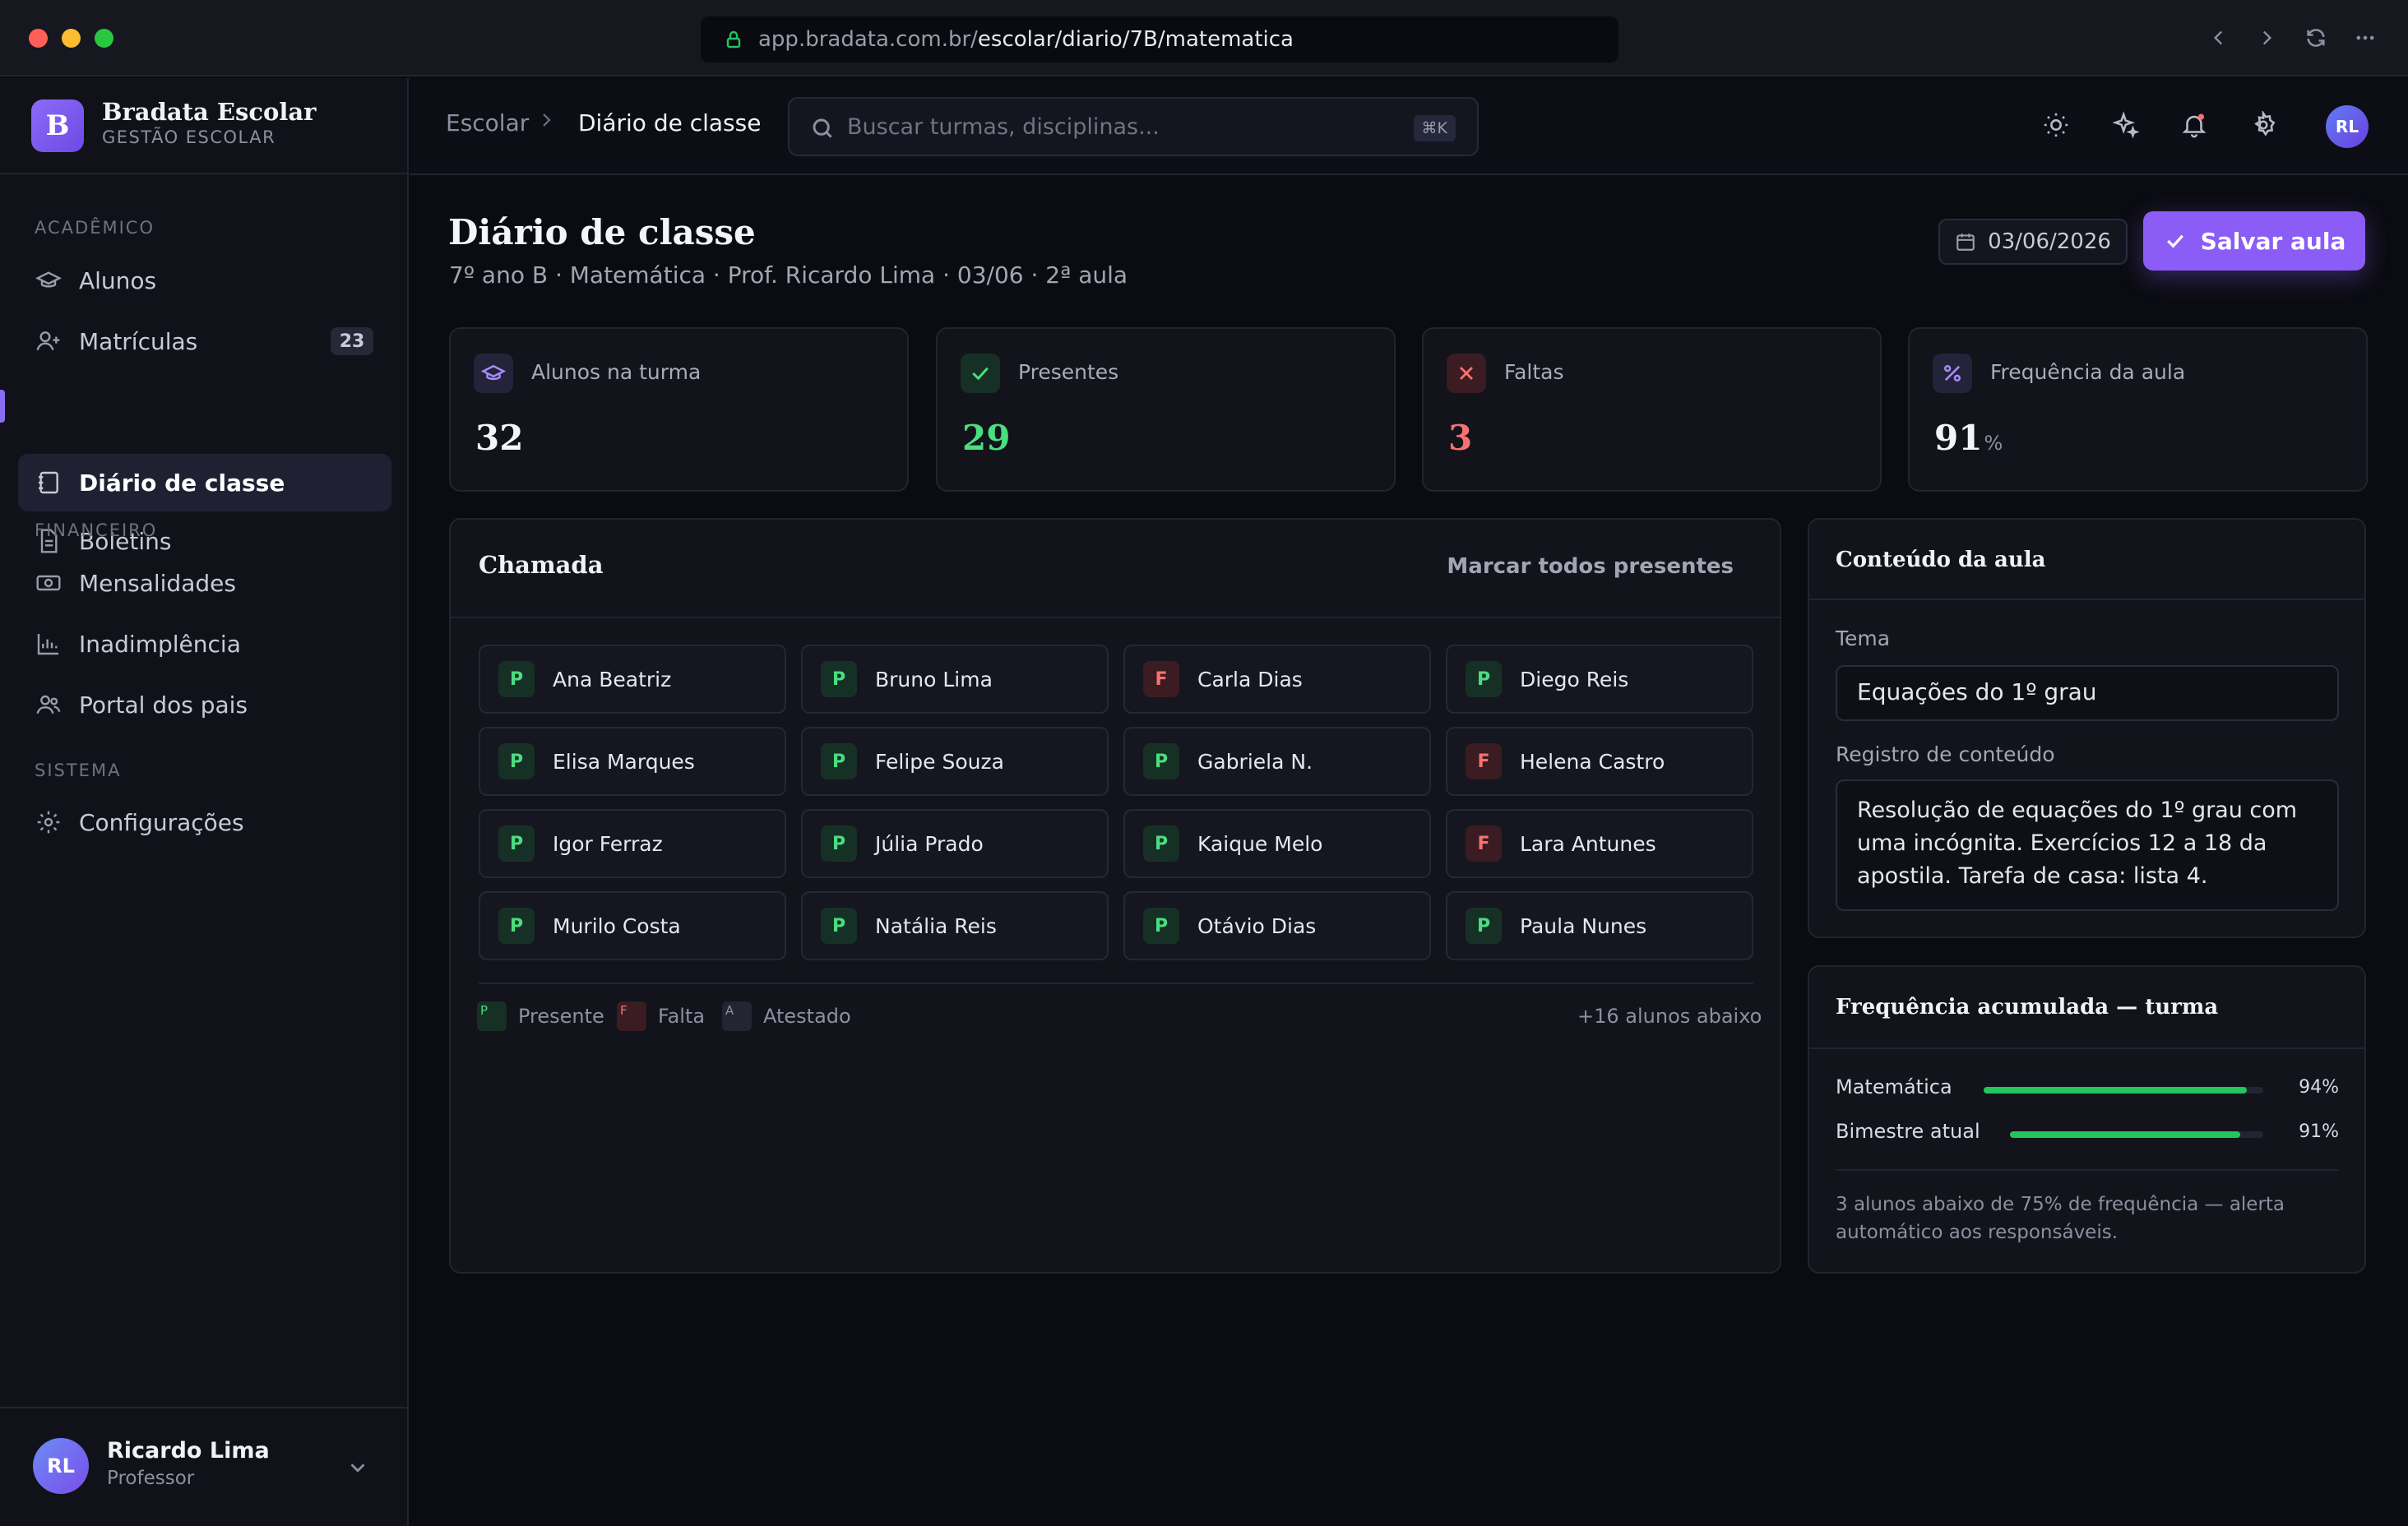 This screenshot has width=2408, height=1526. What do you see at coordinates (157, 583) in the screenshot?
I see `sidebar-item-label: Mensalidades` at bounding box center [157, 583].